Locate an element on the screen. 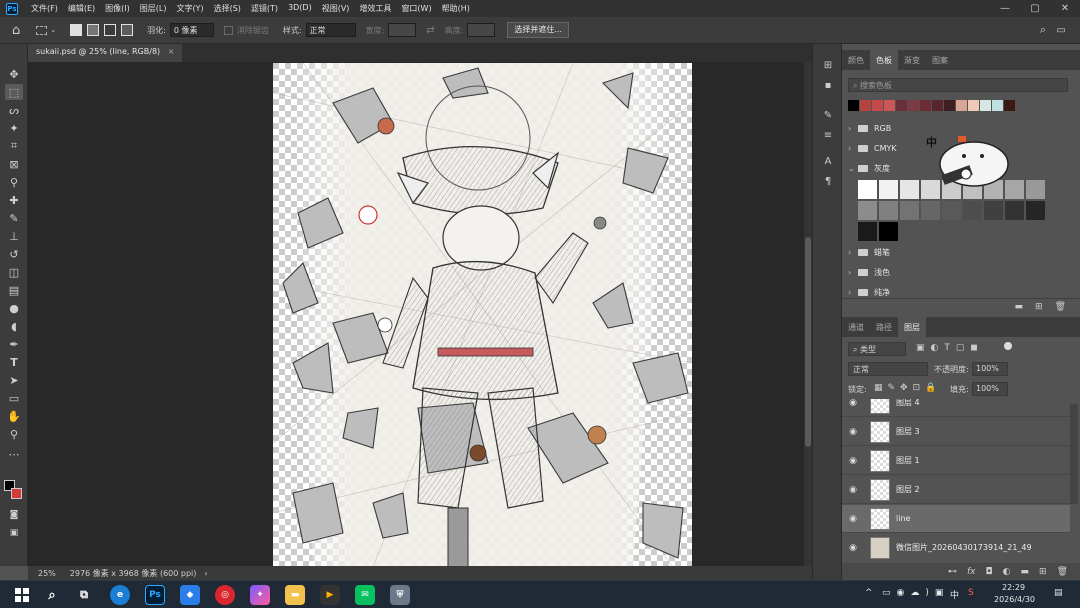 The image size is (1080, 608). layer-row: ◉ 图层 1 is located at coordinates (956, 461).